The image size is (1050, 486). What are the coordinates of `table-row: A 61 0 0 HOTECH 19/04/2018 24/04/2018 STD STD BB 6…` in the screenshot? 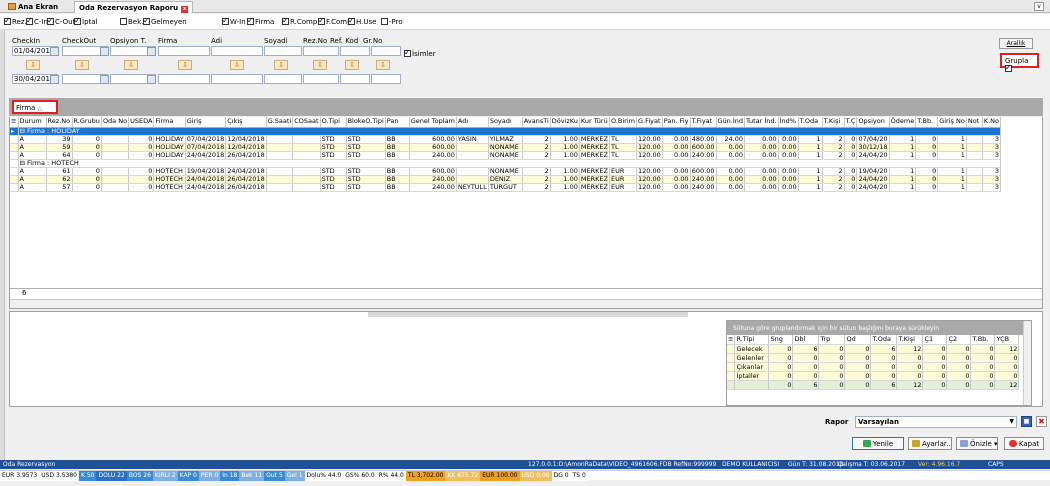 It's located at (506, 171).